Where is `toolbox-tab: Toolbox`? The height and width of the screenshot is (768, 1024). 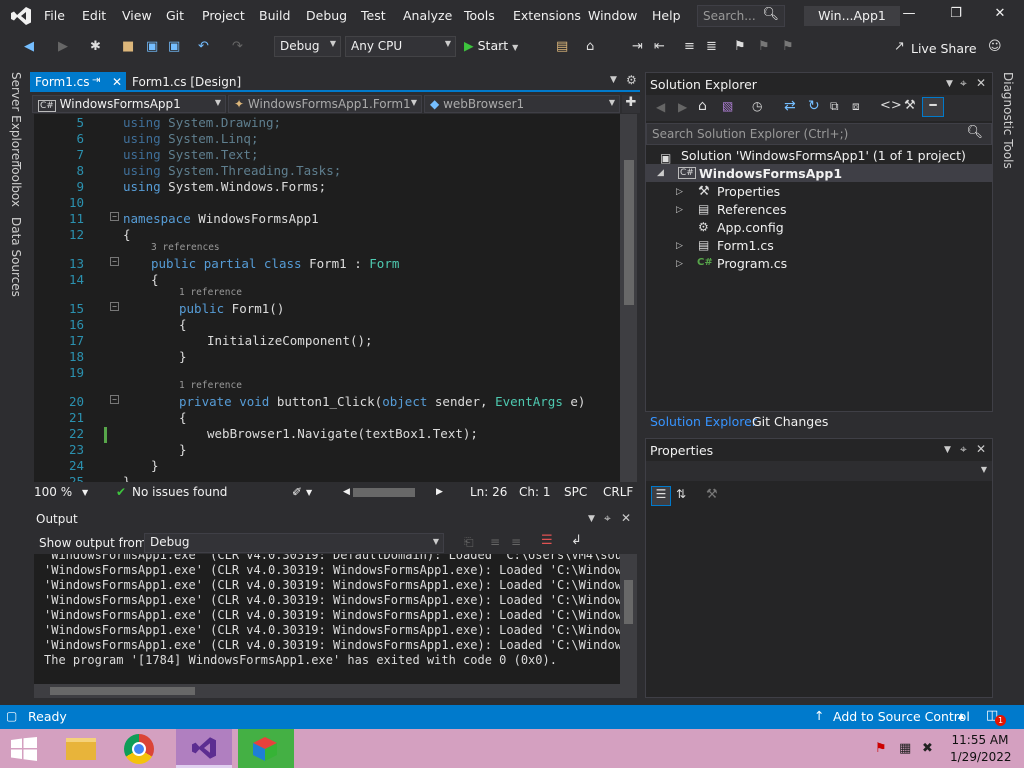 toolbox-tab: Toolbox is located at coordinates (16, 184).